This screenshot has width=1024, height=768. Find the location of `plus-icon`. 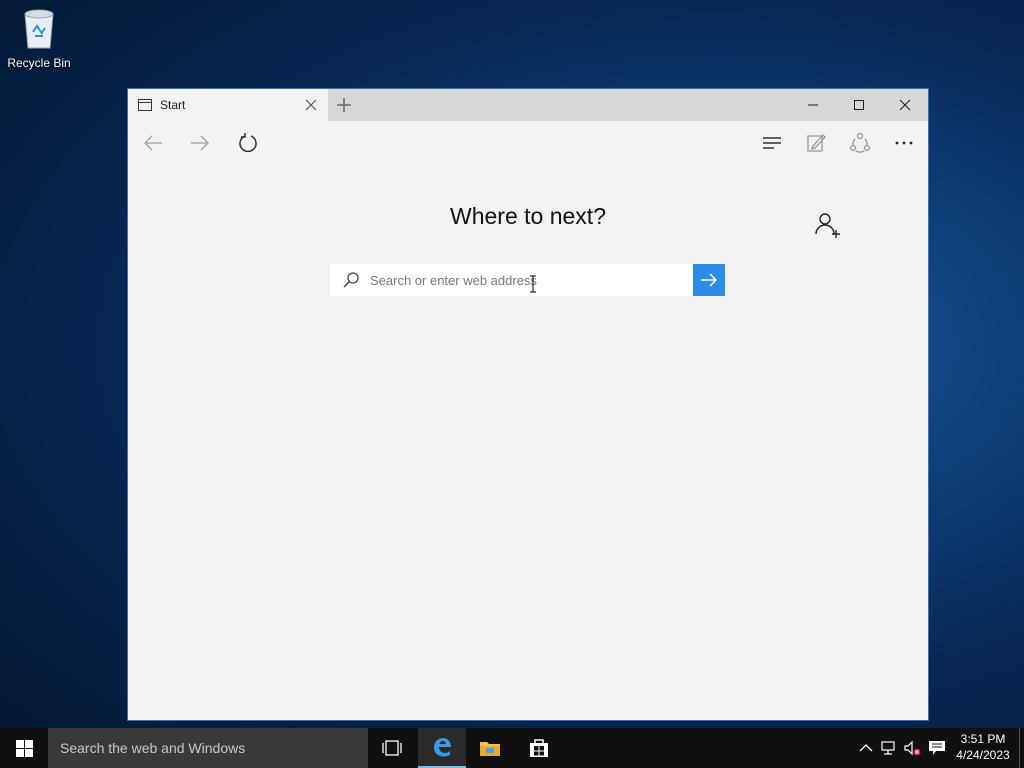

plus-icon is located at coordinates (344, 105).